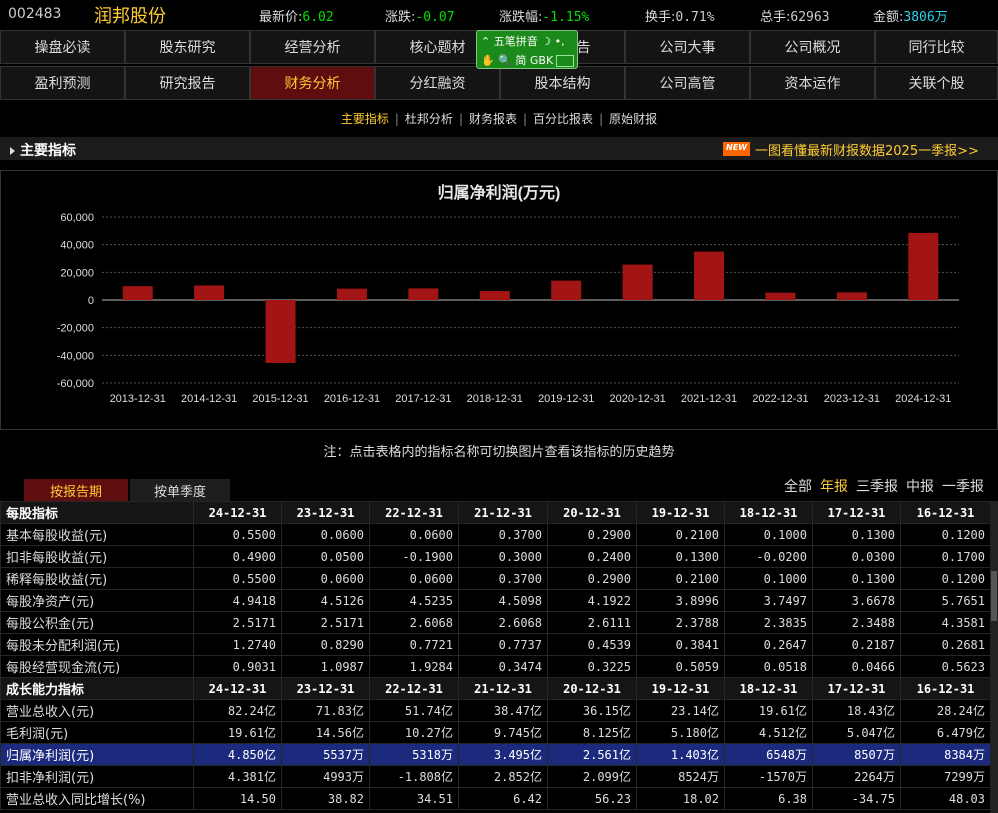 The width and height of the screenshot is (998, 813). What do you see at coordinates (12, 151) in the screenshot?
I see `collapse-triangle-icon` at bounding box center [12, 151].